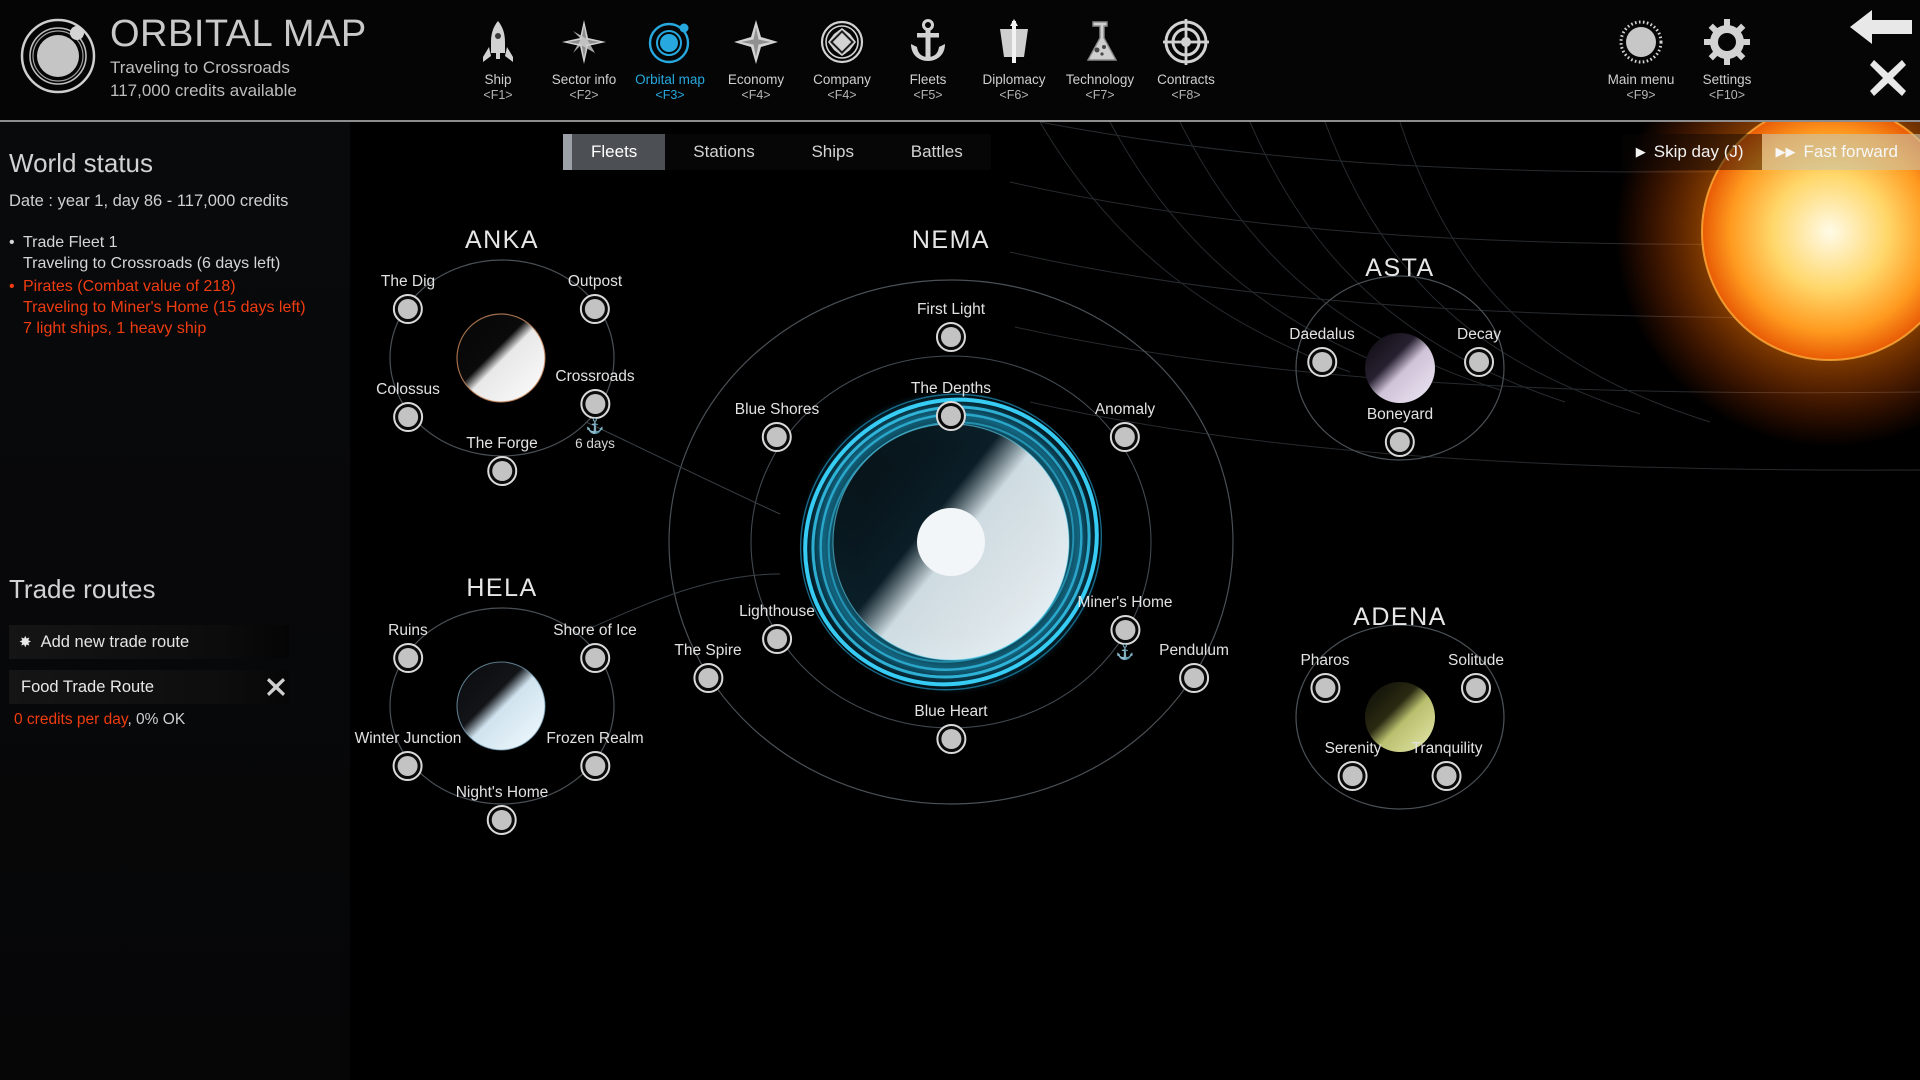 Image resolution: width=1920 pixels, height=1080 pixels. I want to click on node-label: Colossus, so click(408, 389).